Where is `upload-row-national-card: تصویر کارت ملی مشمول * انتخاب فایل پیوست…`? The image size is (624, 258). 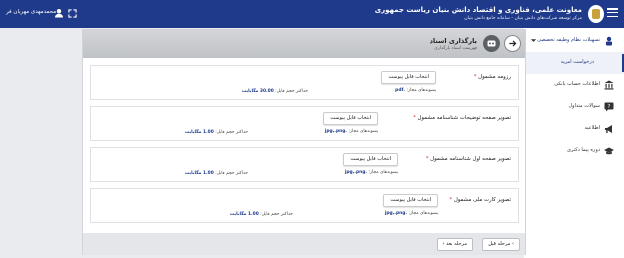 upload-row-national-card: تصویر کارت ملی مشمول * انتخاب فایل پیوست… is located at coordinates (304, 205).